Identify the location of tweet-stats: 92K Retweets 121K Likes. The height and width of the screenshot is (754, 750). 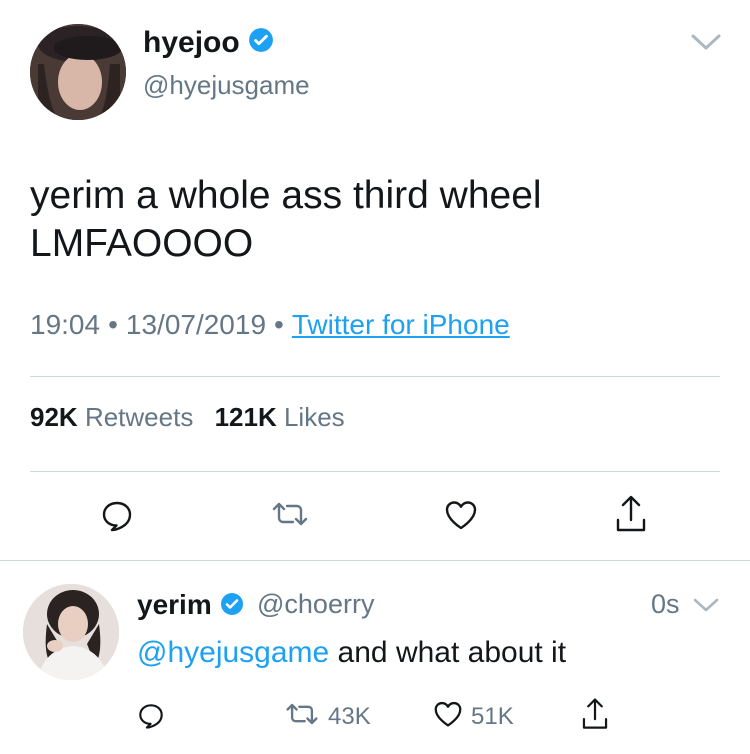
(187, 417).